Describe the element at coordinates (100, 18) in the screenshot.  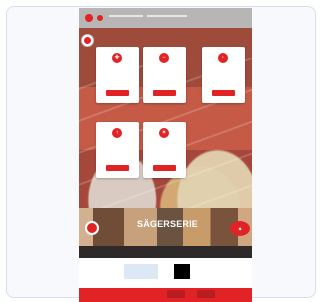
I see `menu-icon` at that location.